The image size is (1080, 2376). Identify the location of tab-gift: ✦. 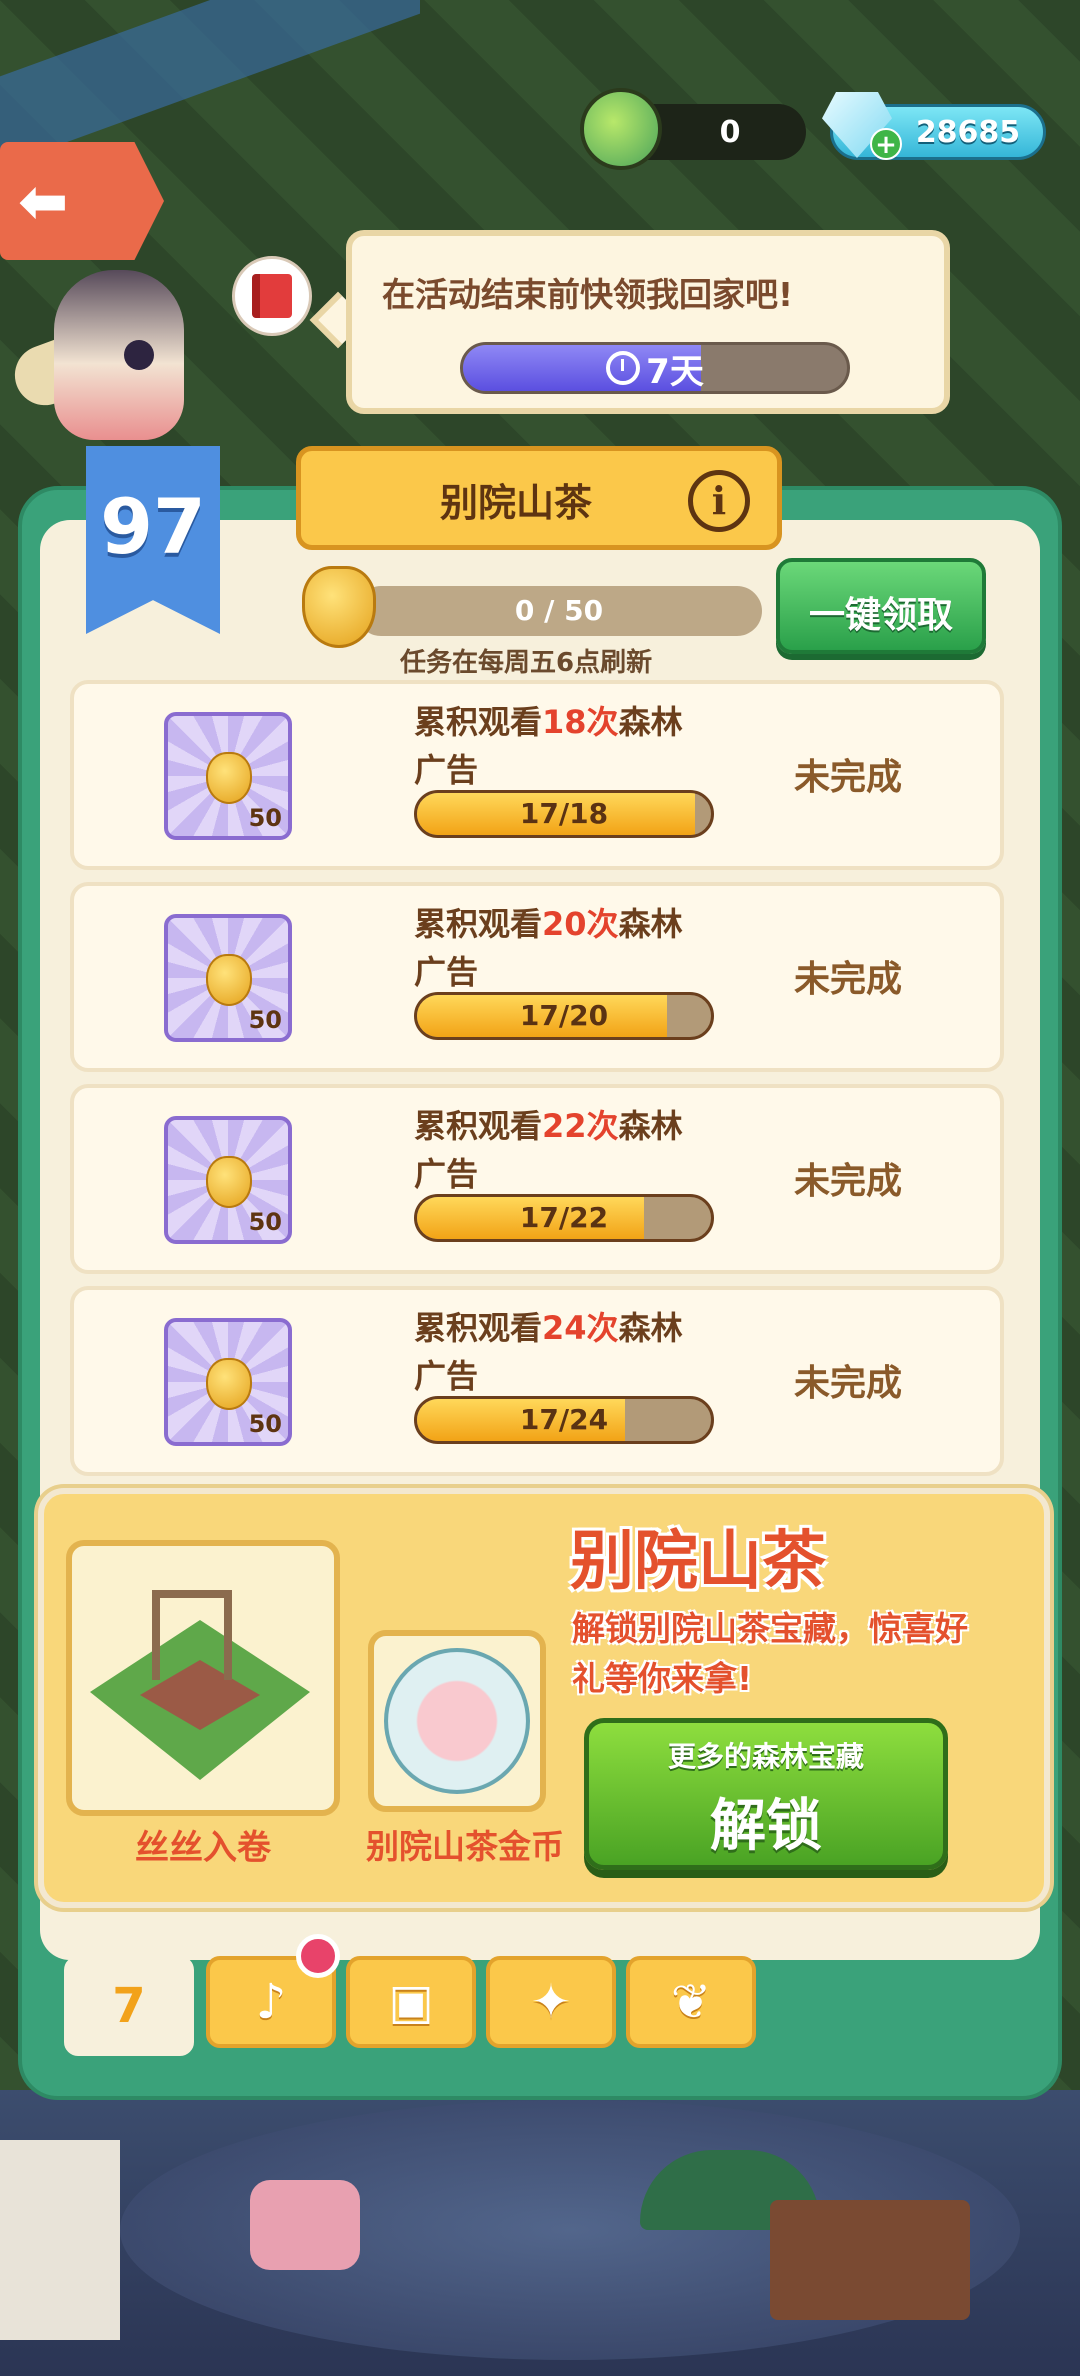
(551, 2002).